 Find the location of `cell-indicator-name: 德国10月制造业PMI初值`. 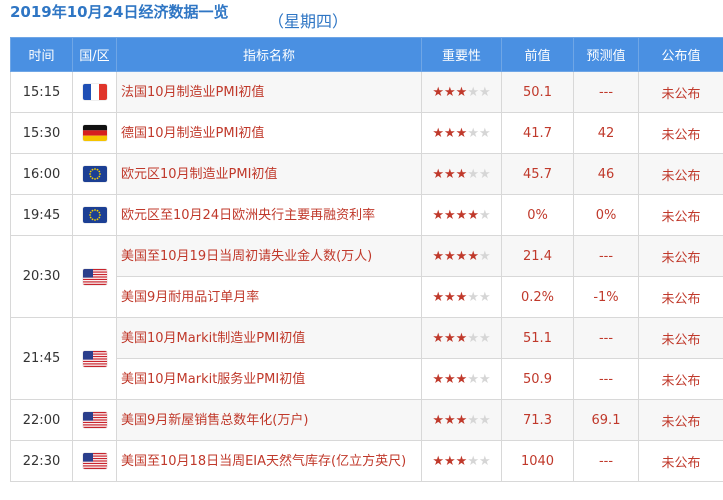

cell-indicator-name: 德国10月制造业PMI初值 is located at coordinates (269, 133).